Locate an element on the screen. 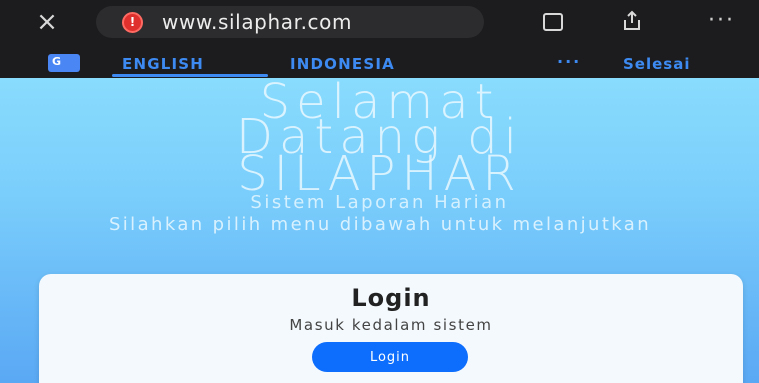 Image resolution: width=759 pixels, height=383 pixels. page-subtitle: Sistem Laporan Harian is located at coordinates (379, 202).